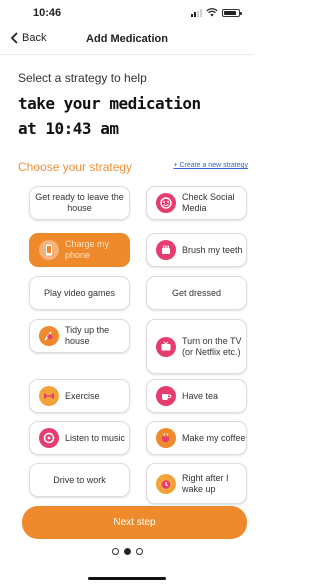 The image size is (320, 588). What do you see at coordinates (49, 336) in the screenshot?
I see `tidy-icon` at bounding box center [49, 336].